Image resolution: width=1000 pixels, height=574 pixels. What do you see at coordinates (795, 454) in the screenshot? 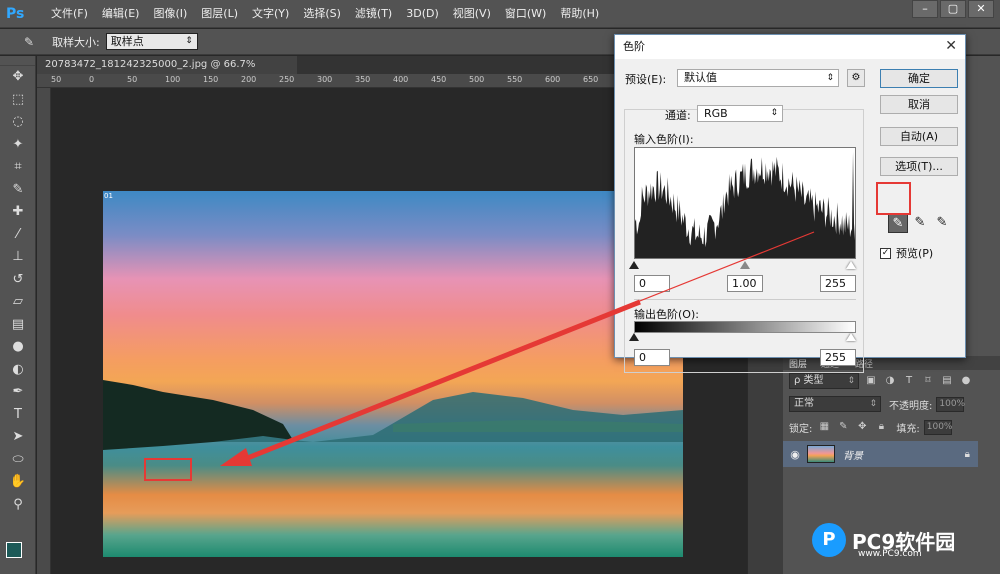
I see `visibility-eye-icon: ◉` at bounding box center [795, 454].